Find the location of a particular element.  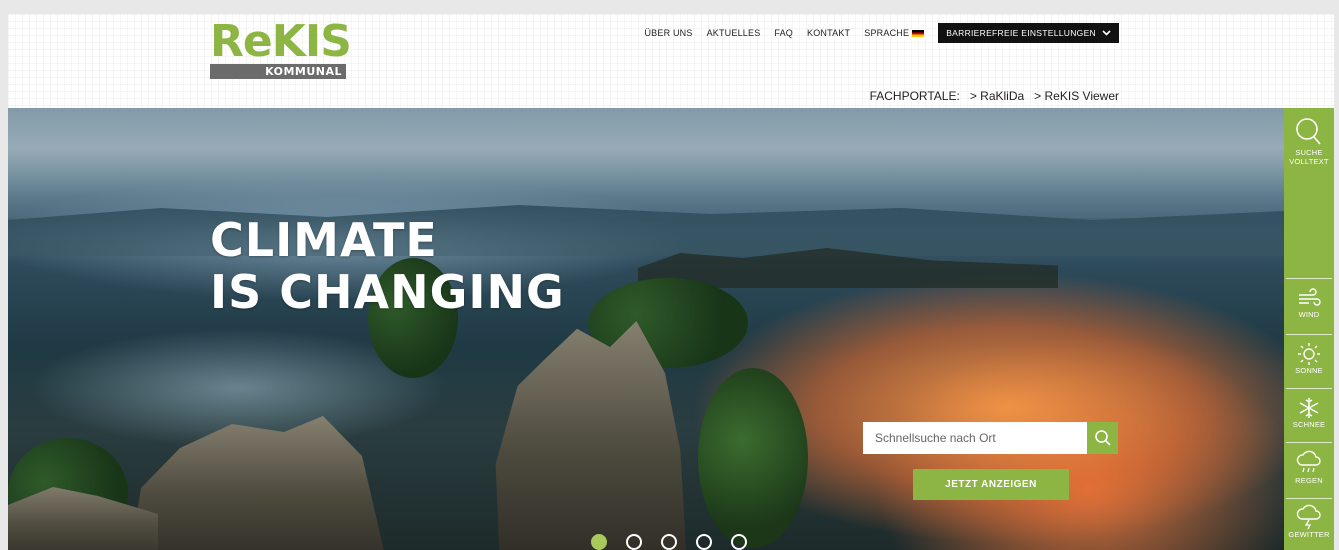

sidebar-item-regen: REGEN is located at coordinates (1309, 467).